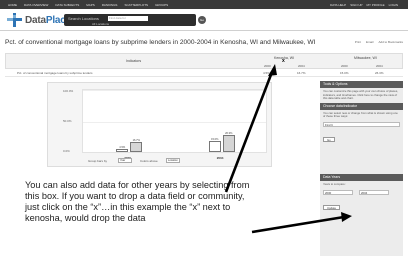  Describe the element at coordinates (379, 73) in the screenshot. I see `cell-value: 26.3%` at that location.